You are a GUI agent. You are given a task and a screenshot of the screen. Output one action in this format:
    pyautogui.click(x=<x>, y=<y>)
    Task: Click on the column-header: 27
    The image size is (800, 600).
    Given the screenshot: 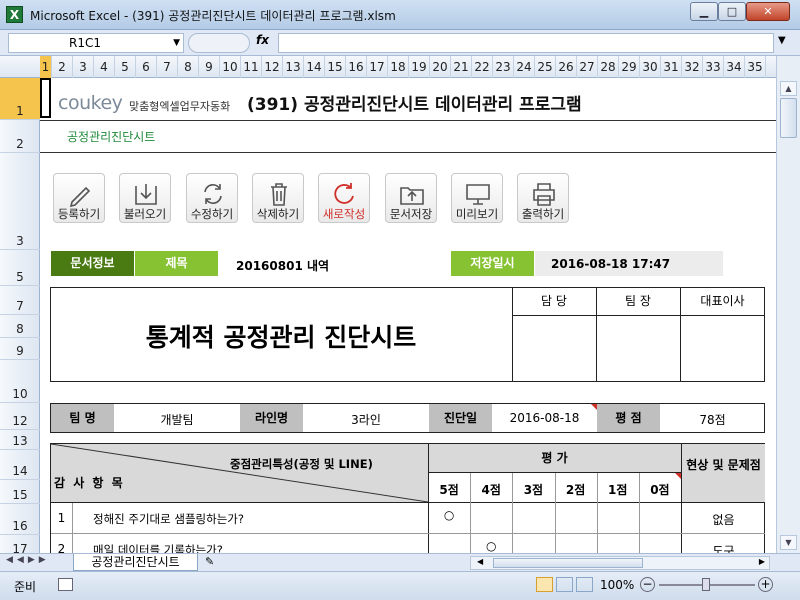 What is the action you would take?
    pyautogui.click(x=587, y=67)
    